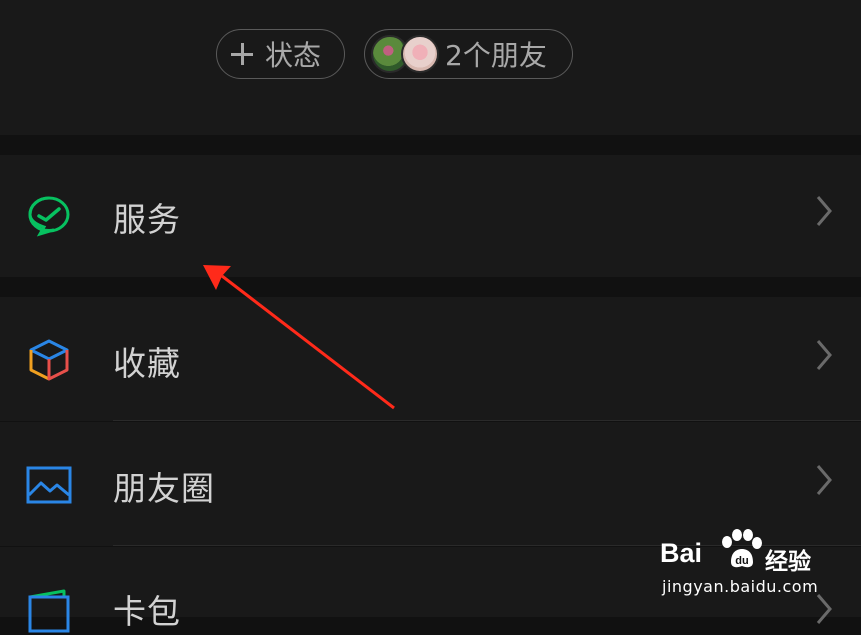 The width and height of the screenshot is (861, 635). I want to click on friends-status-button: 2个朋友, so click(468, 54).